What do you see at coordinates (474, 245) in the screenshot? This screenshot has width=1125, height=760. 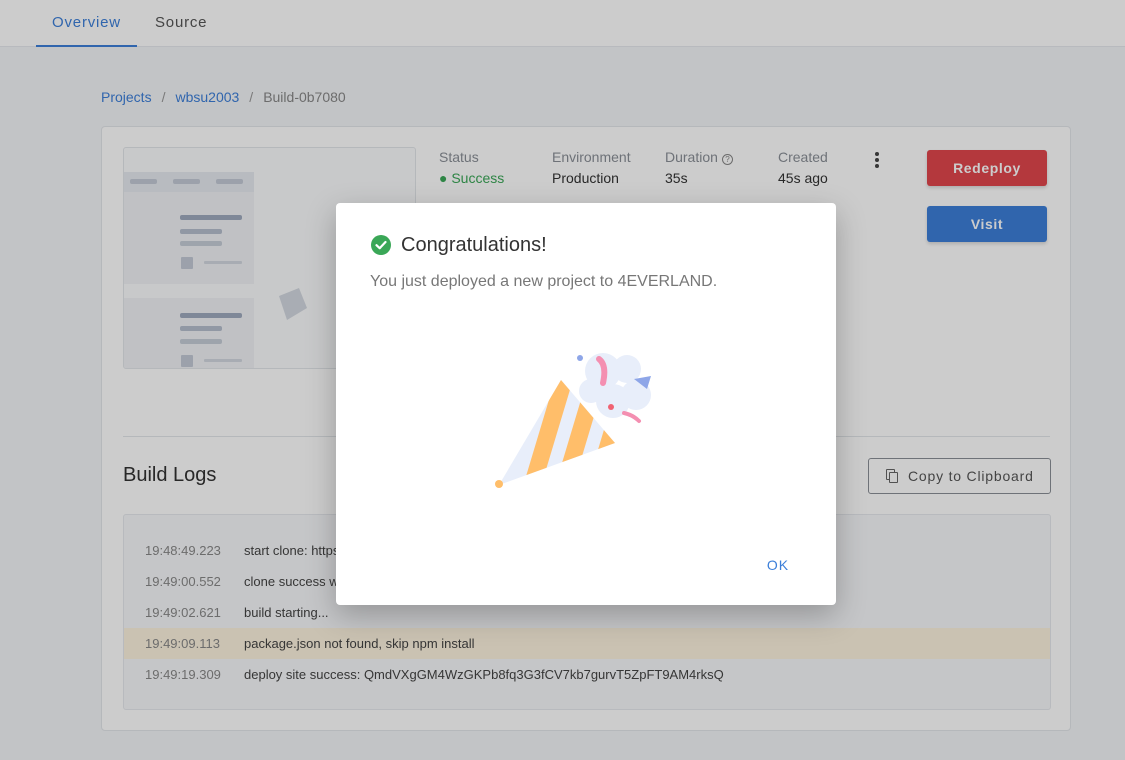 I see `dialog-title: Congratulations!` at bounding box center [474, 245].